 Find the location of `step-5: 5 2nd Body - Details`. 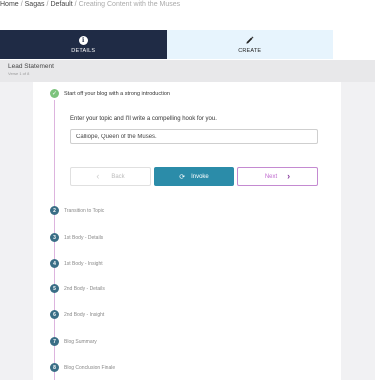

step-5: 5 2nd Body - Details is located at coordinates (77, 288).